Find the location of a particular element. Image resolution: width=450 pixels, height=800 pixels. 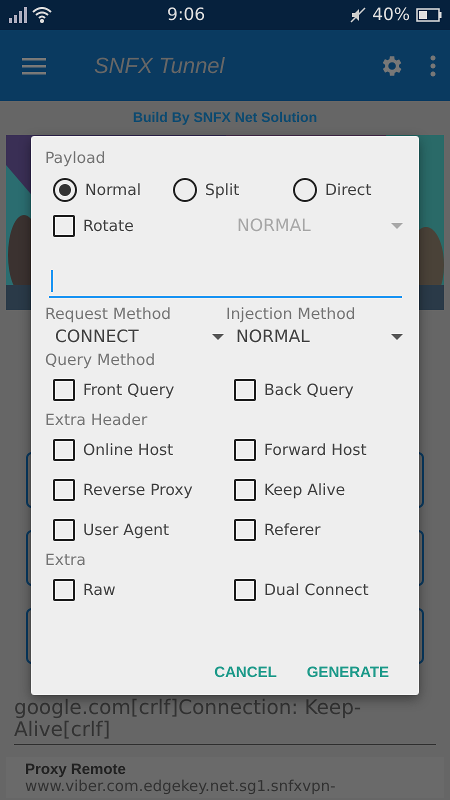

checkbox-label: Front Query is located at coordinates (128, 390).